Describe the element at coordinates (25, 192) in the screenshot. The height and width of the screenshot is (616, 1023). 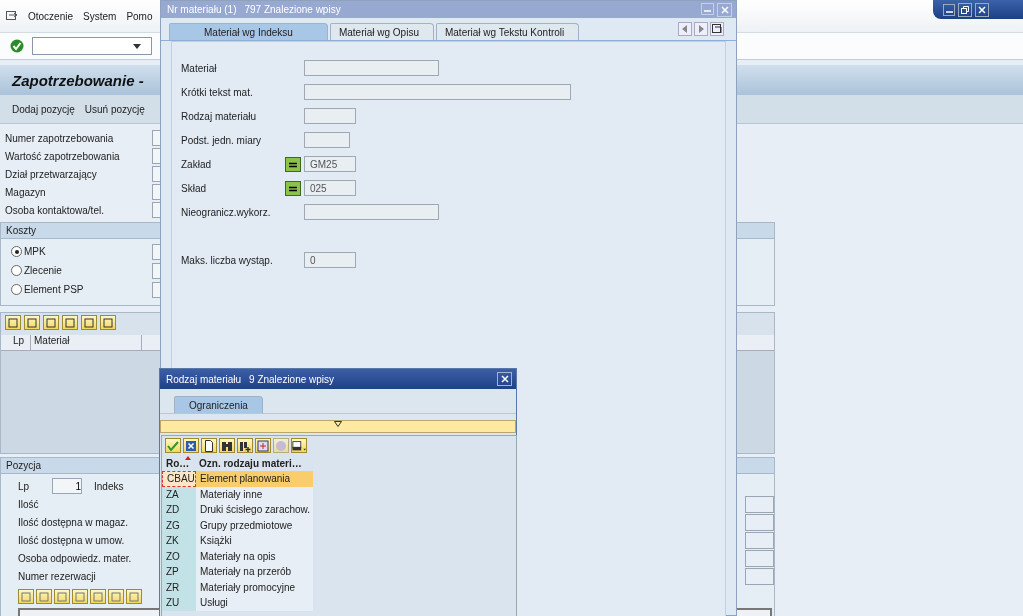
I see `field-label: Magazyn` at that location.